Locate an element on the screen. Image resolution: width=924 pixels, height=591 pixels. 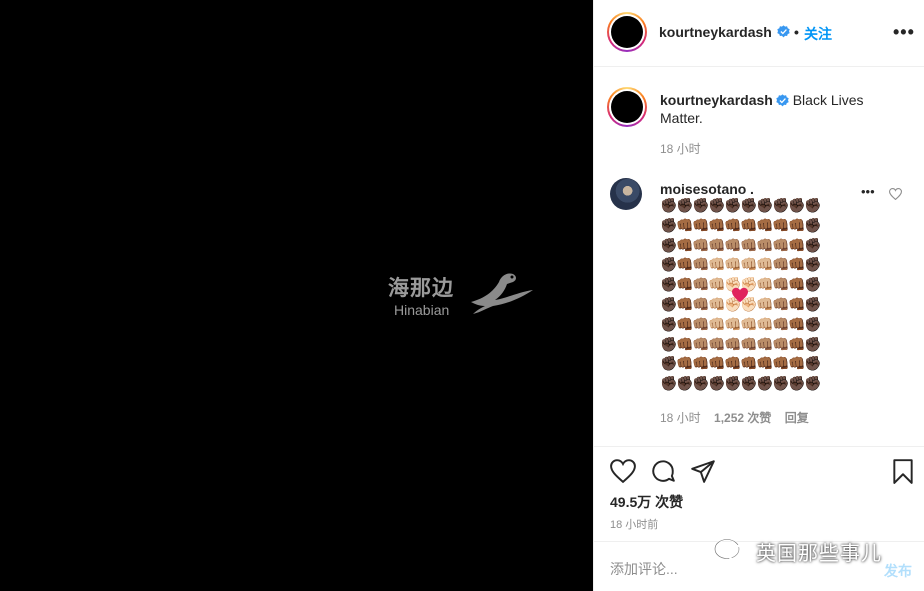
overlay-watermark: 英国那些事儿 is located at coordinates (797, 551).